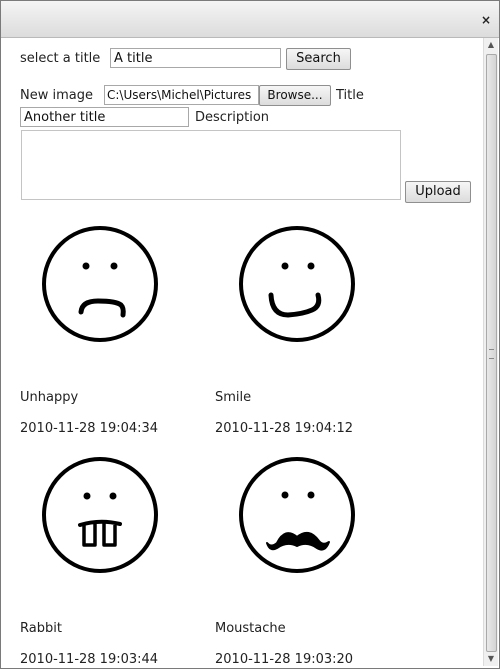 The image size is (500, 669). I want to click on vertical-scrollbar: ▲ ▼, so click(490, 352).